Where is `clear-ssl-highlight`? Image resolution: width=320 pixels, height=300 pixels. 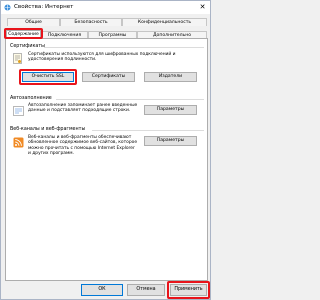 clear-ssl-highlight is located at coordinates (48, 77).